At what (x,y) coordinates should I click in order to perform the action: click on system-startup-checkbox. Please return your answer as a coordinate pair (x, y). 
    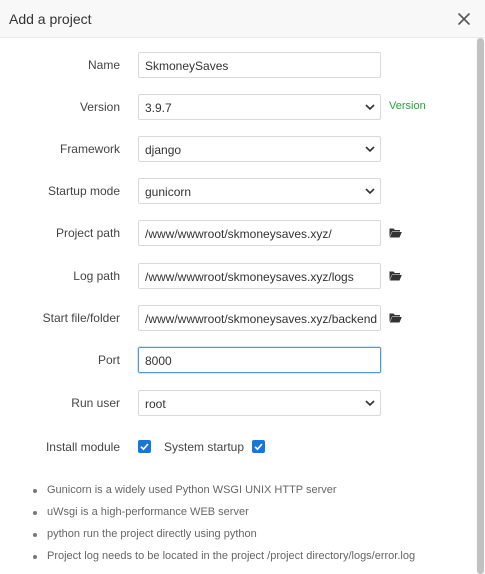
    Looking at the image, I should click on (258, 446).